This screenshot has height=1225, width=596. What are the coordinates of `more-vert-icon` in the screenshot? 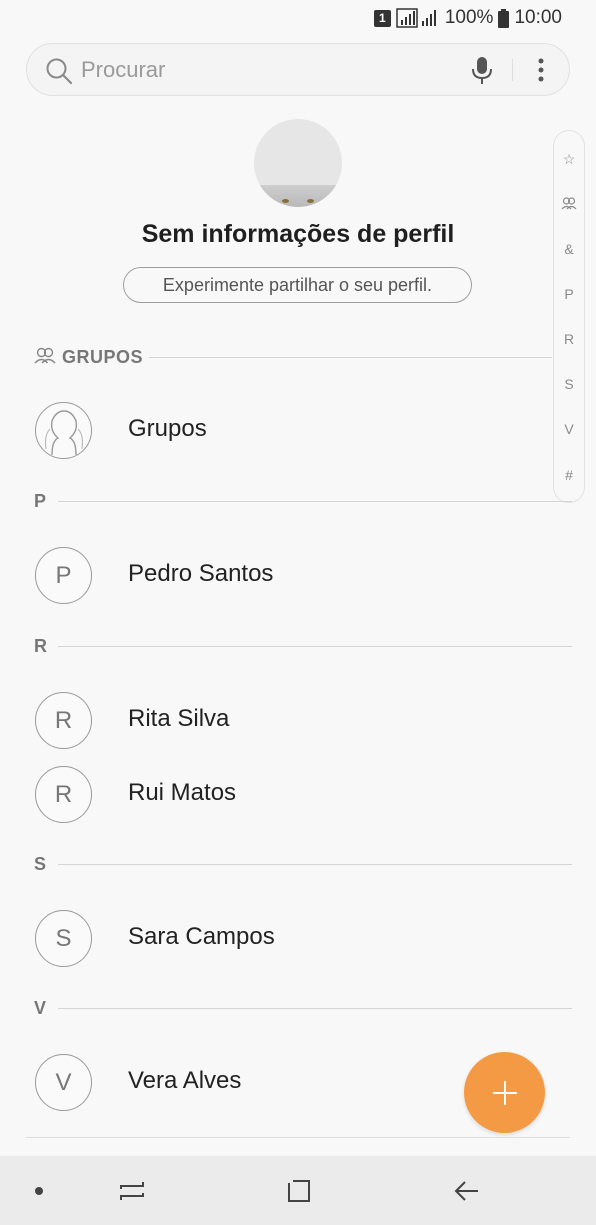 It's located at (541, 72).